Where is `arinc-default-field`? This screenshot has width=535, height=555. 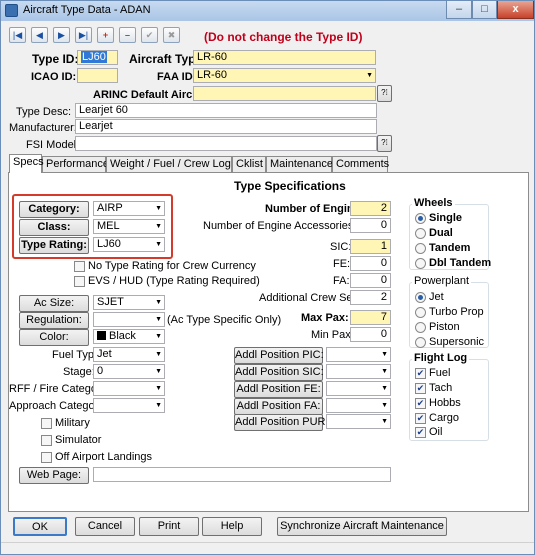
arinc-default-field is located at coordinates (284, 93).